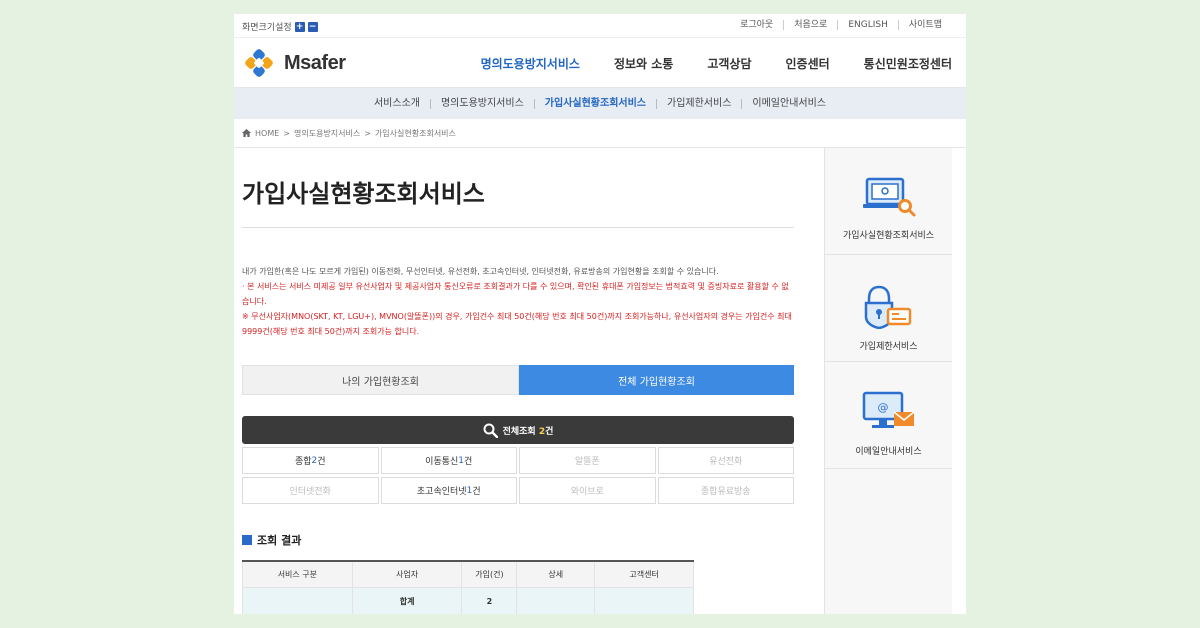  I want to click on lnb-item-email: 이메일안내서비스, so click(788, 103).